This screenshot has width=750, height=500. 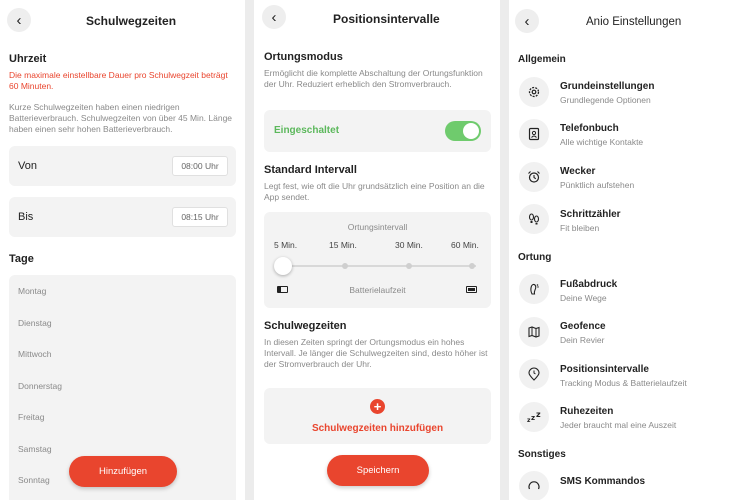 What do you see at coordinates (283, 266) in the screenshot?
I see `slider-thumb` at bounding box center [283, 266].